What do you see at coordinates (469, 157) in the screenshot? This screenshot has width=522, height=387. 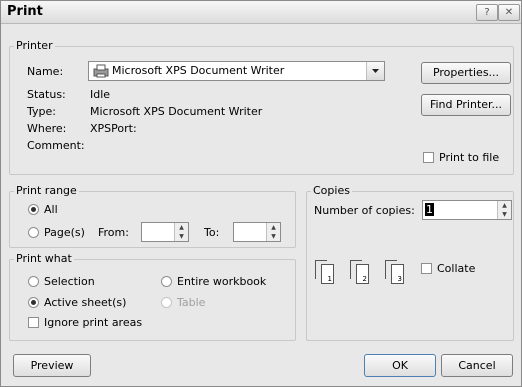 I see `print-to-file-label: Print to file` at bounding box center [469, 157].